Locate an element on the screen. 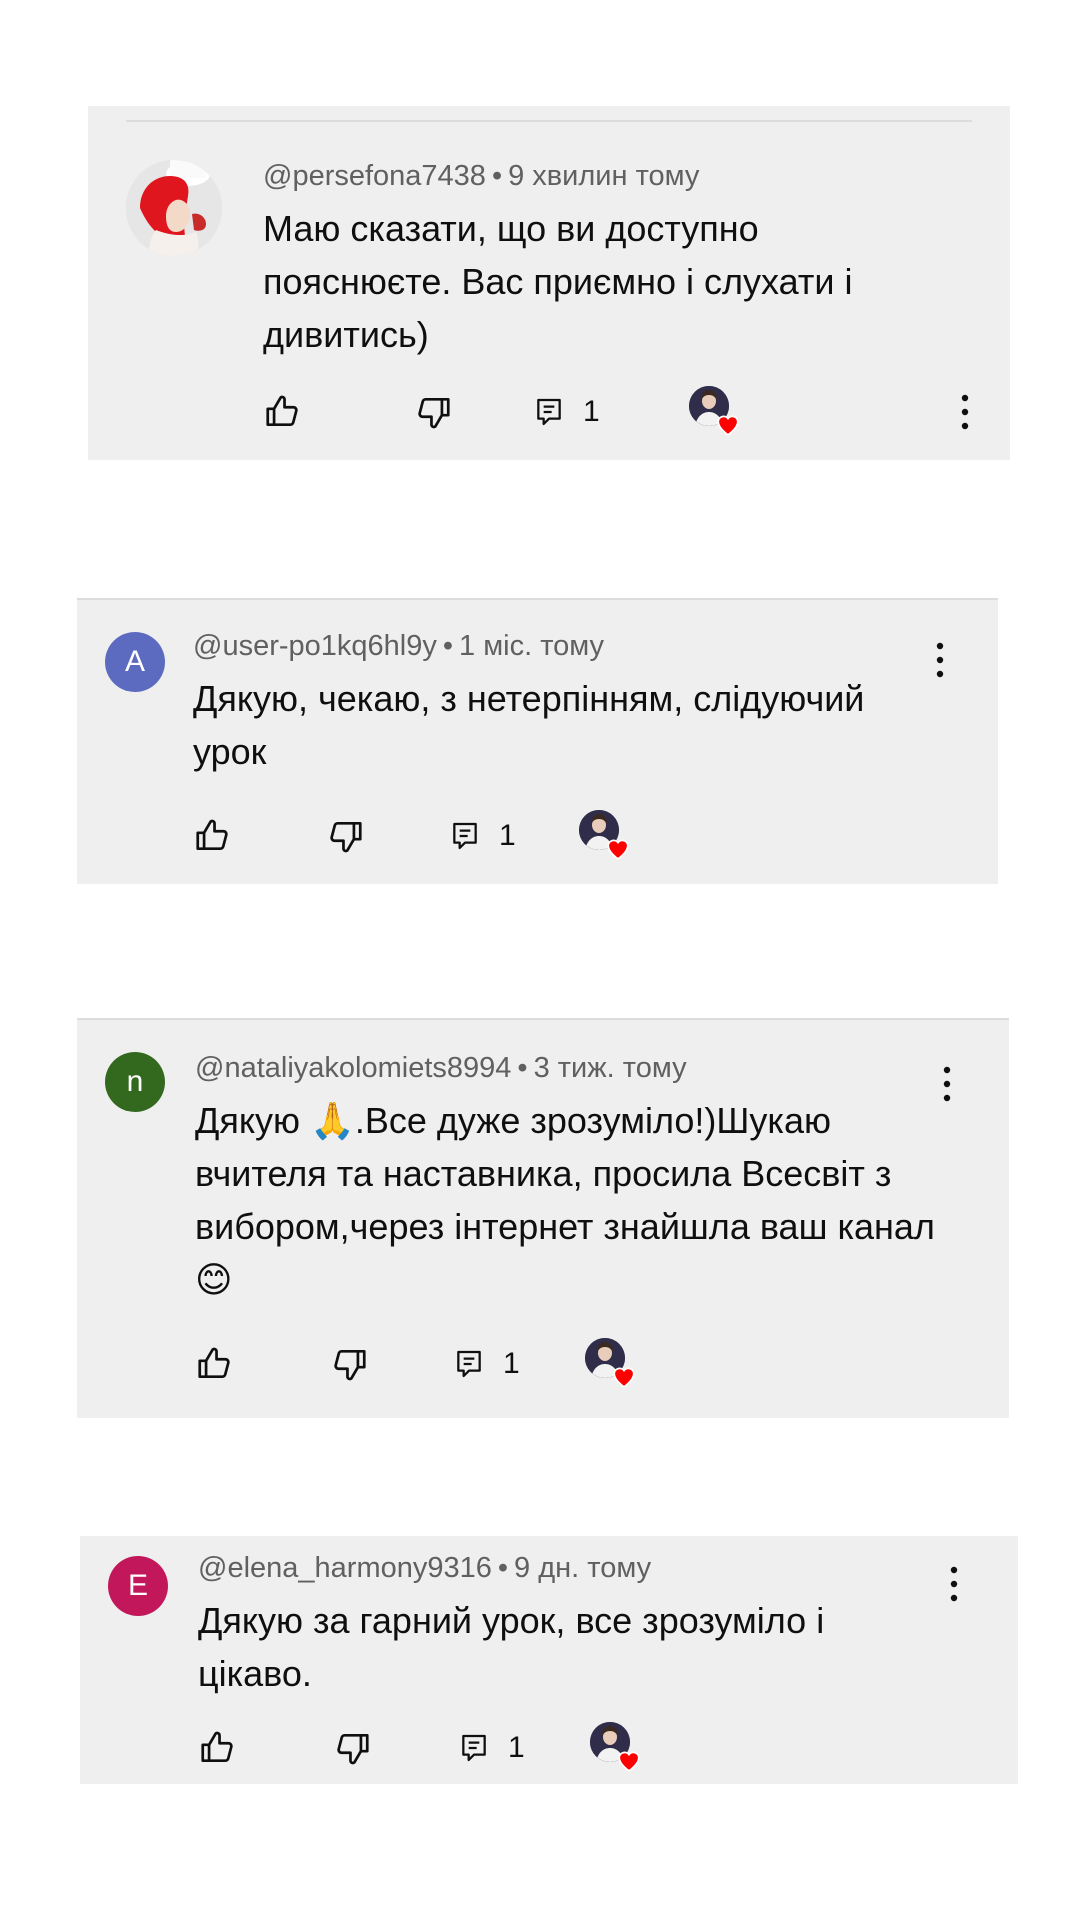 The image size is (1080, 1920). comment-meta: @user-po1kq6hl9y • 1 міс. тому is located at coordinates (398, 646).